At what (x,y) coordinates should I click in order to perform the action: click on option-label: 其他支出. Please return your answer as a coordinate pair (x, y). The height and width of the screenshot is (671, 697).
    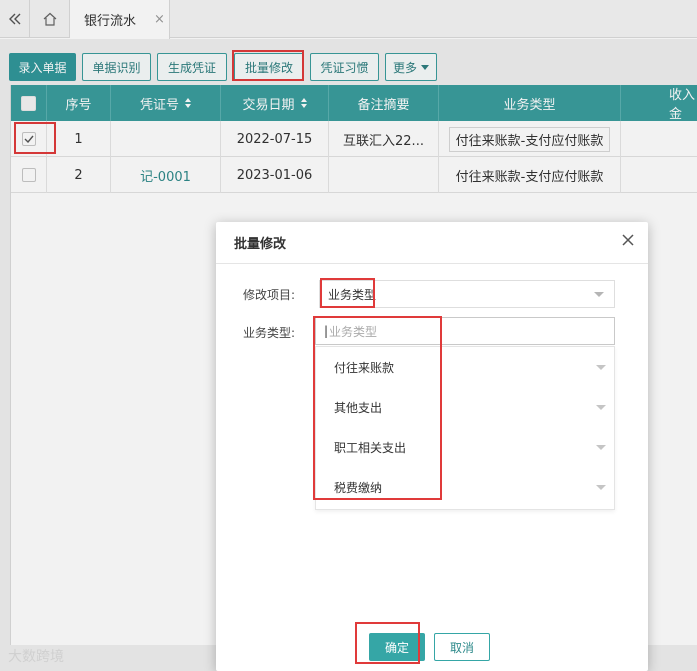
    Looking at the image, I should click on (358, 407).